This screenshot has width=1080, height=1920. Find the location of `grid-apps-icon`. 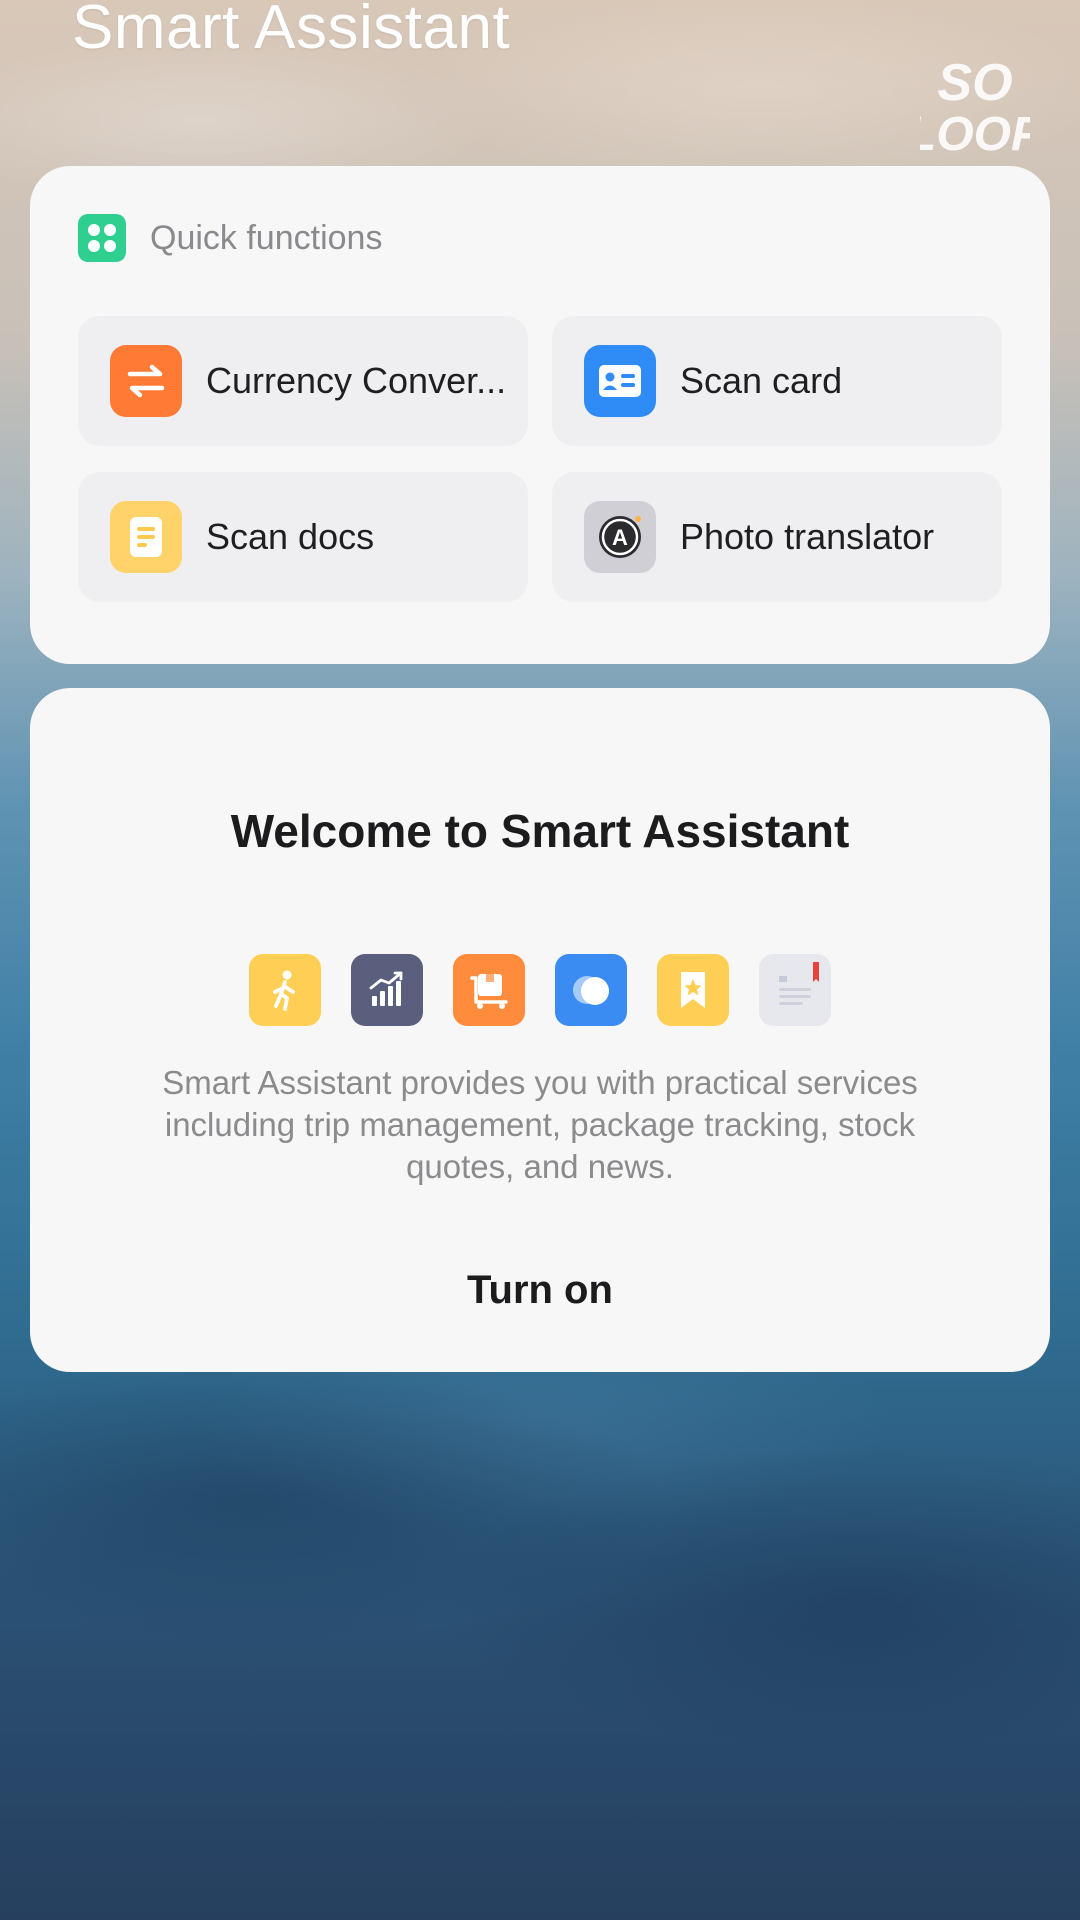

grid-apps-icon is located at coordinates (102, 238).